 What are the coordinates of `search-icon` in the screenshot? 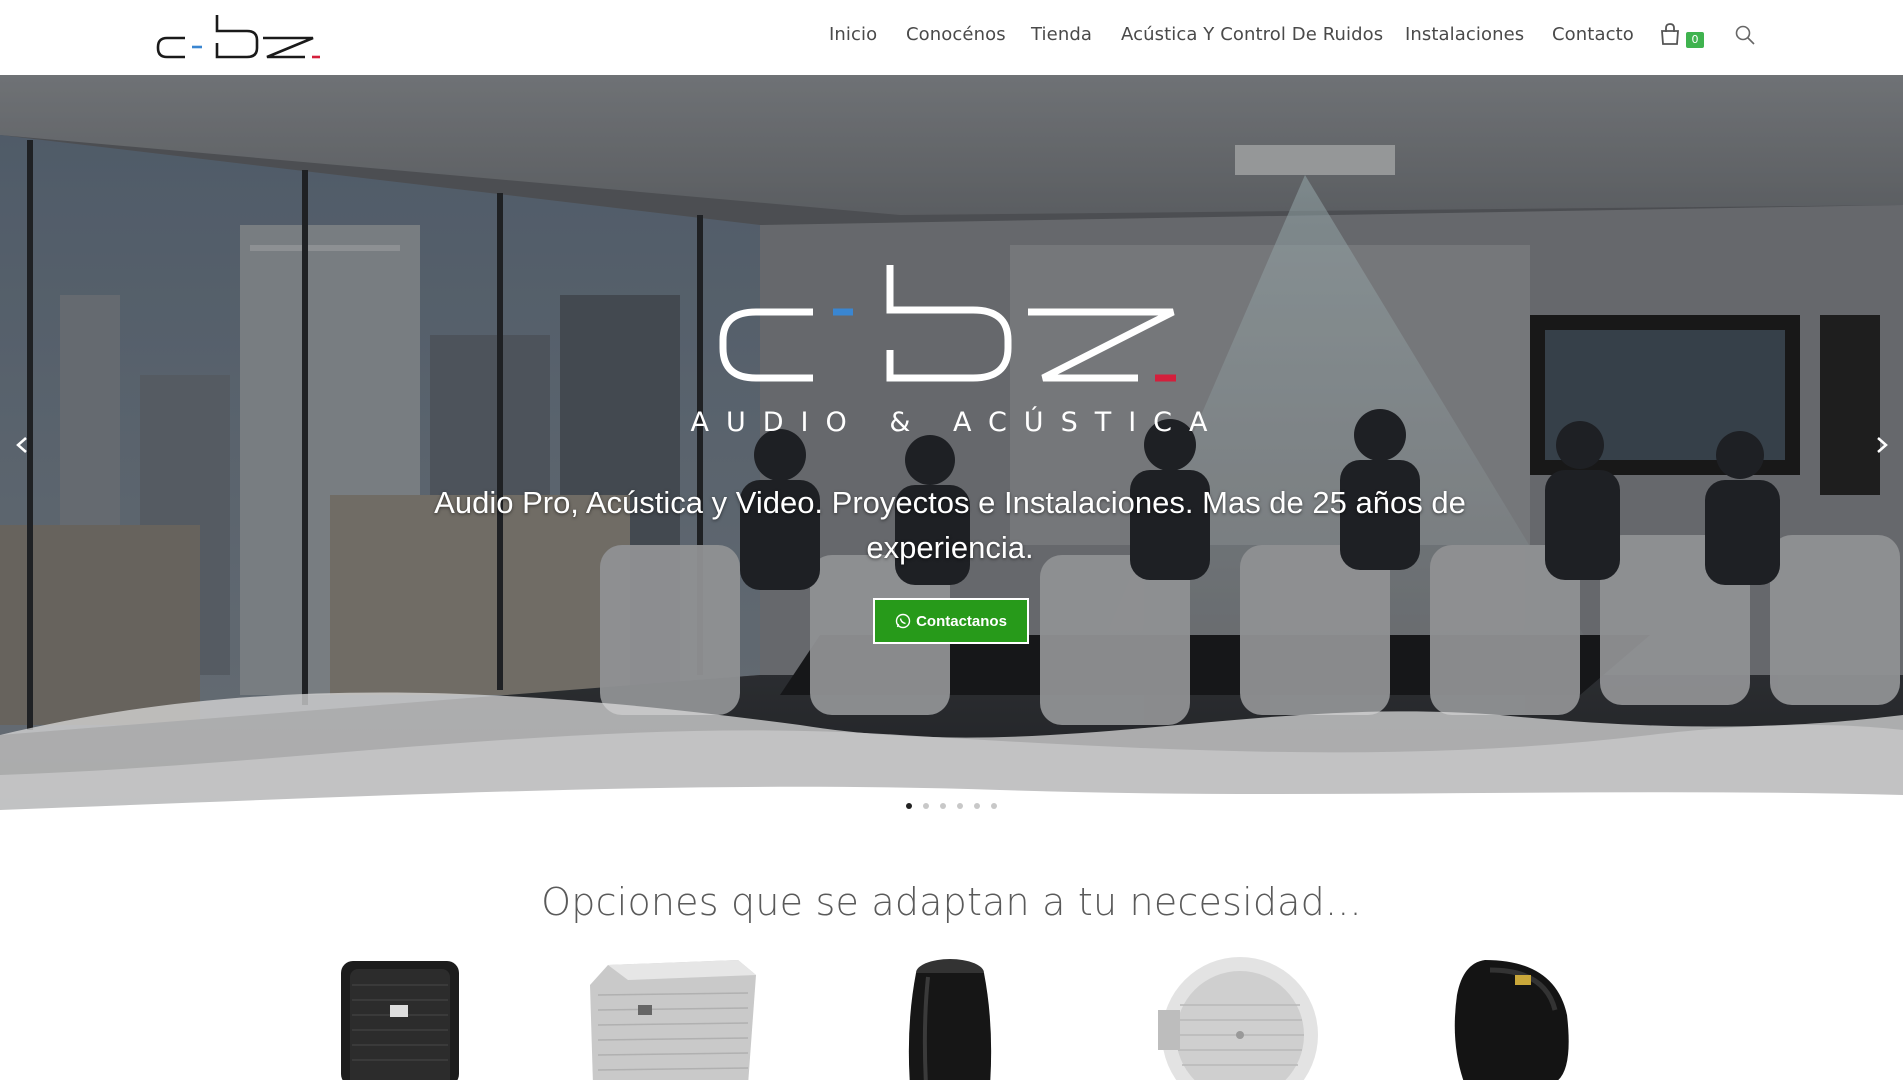 It's located at (1745, 35).